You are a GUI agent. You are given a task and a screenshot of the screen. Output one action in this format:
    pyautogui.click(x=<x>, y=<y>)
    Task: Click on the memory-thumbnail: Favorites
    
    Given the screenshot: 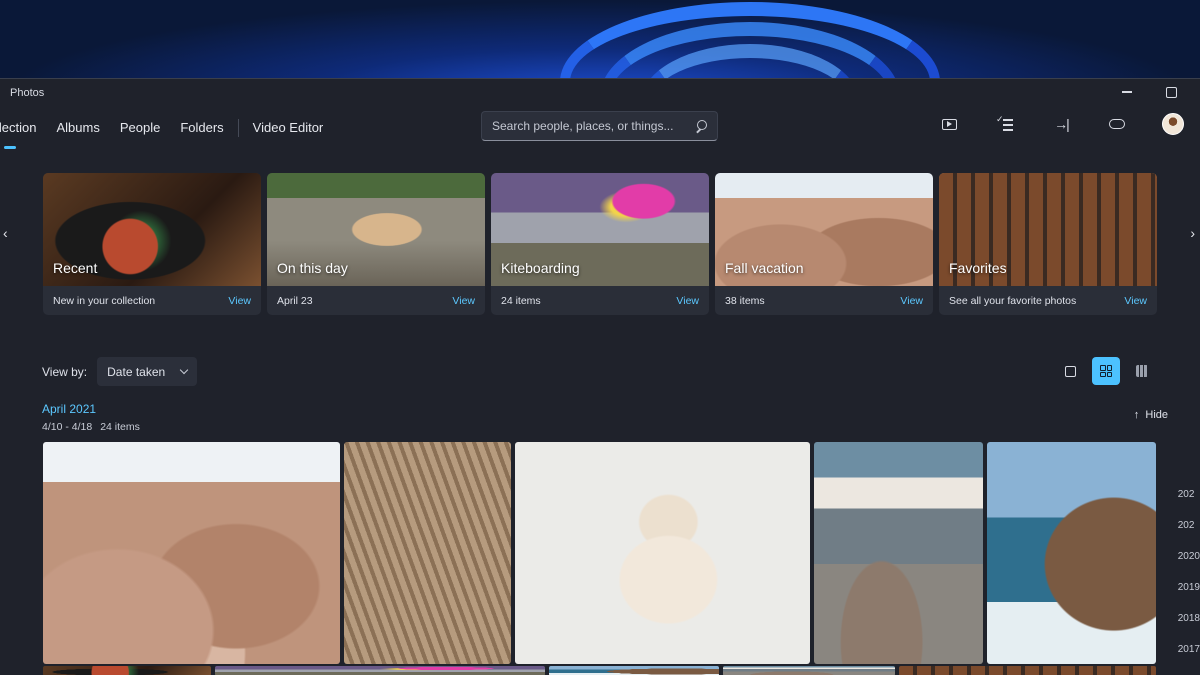 What is the action you would take?
    pyautogui.click(x=1048, y=229)
    